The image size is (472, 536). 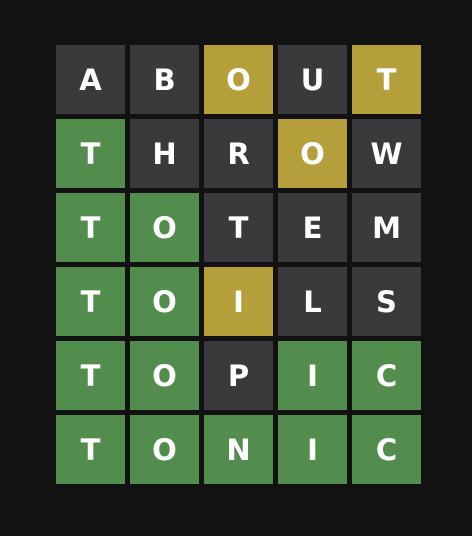 What do you see at coordinates (386, 301) in the screenshot?
I see `letter-tile: S` at bounding box center [386, 301].